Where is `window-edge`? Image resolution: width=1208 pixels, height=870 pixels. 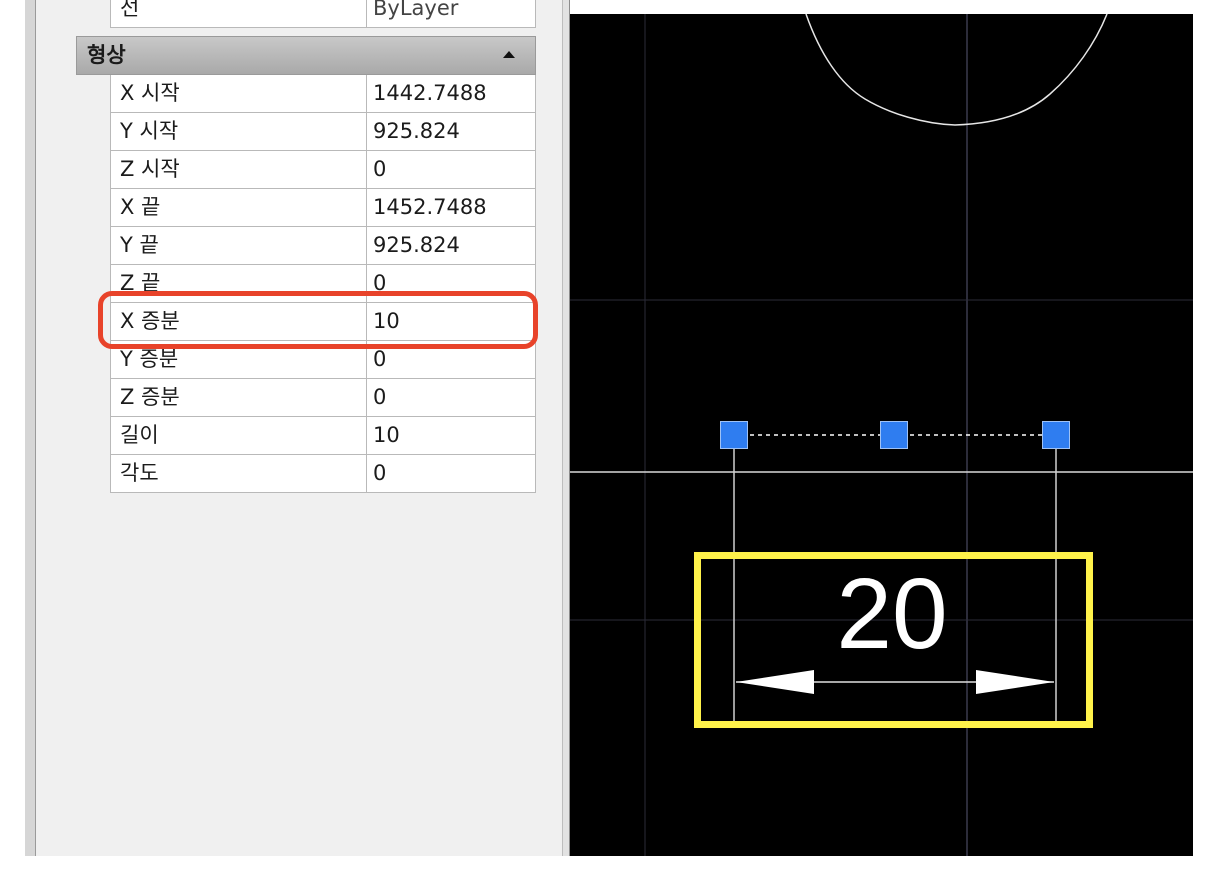
window-edge is located at coordinates (30, 428).